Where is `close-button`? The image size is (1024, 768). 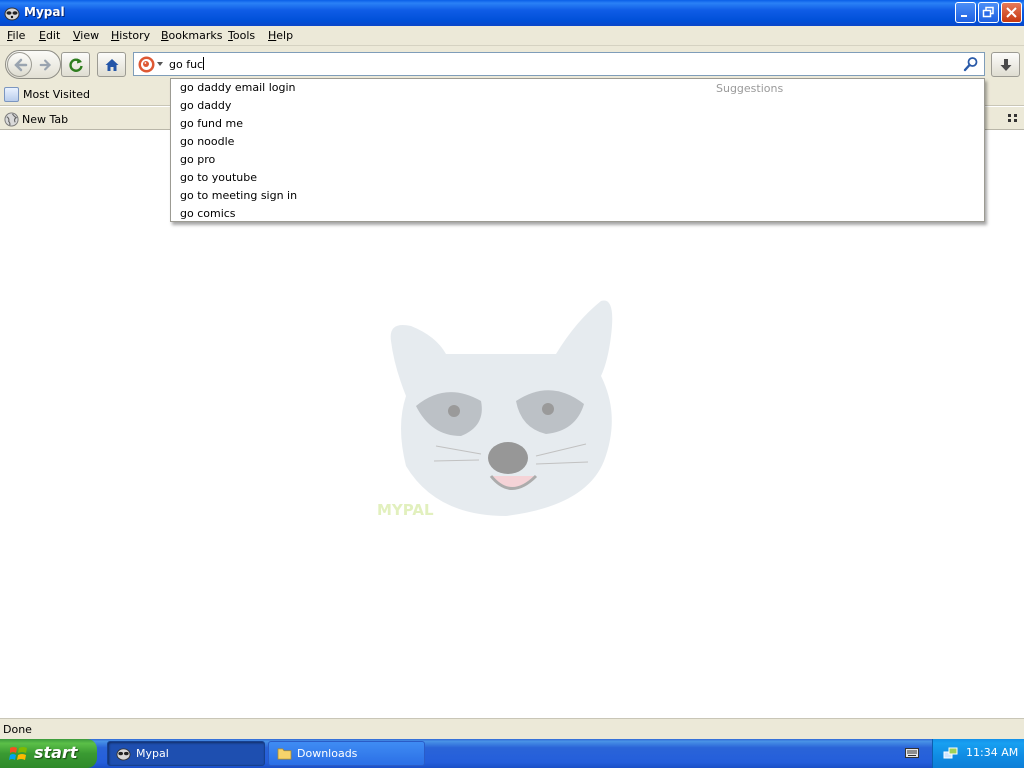 close-button is located at coordinates (1011, 12).